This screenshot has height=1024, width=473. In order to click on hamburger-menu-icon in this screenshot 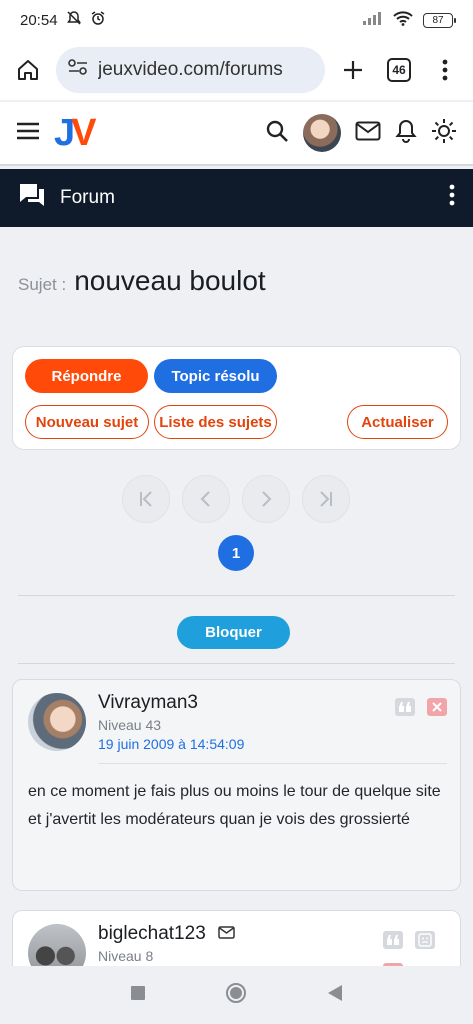, I will do `click(28, 133)`.